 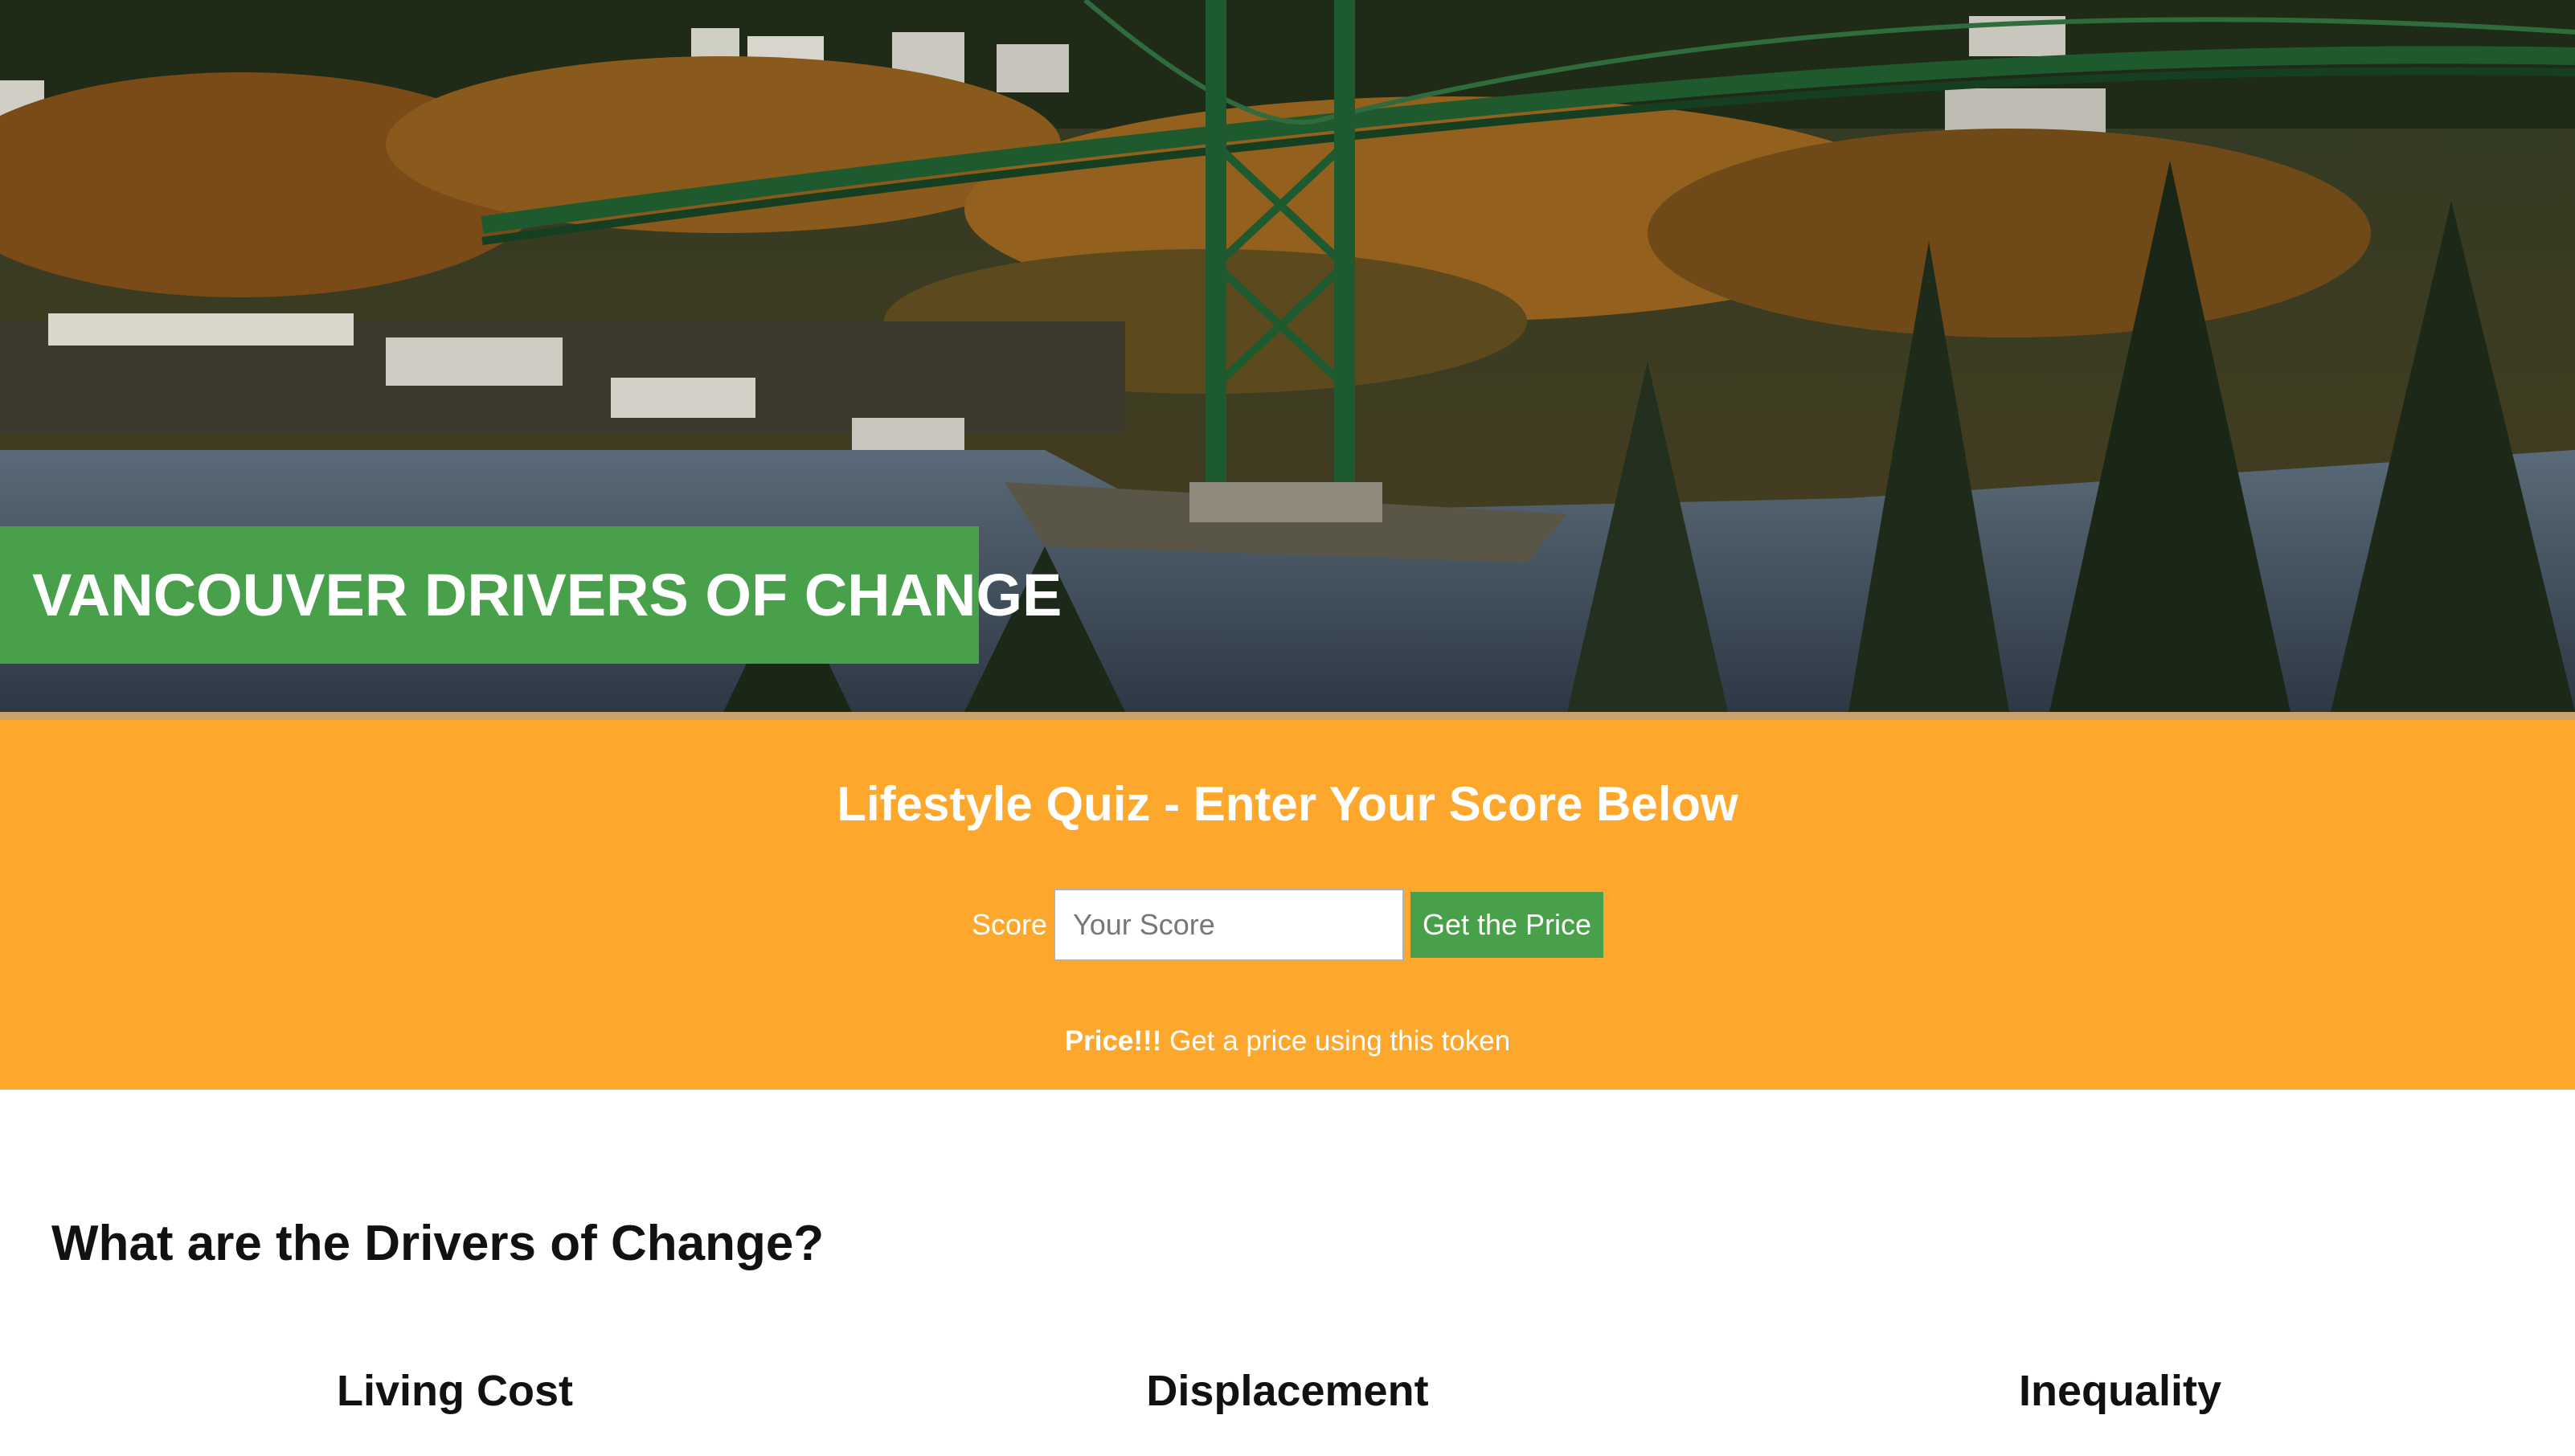 What do you see at coordinates (1287, 716) in the screenshot?
I see `hero-divider` at bounding box center [1287, 716].